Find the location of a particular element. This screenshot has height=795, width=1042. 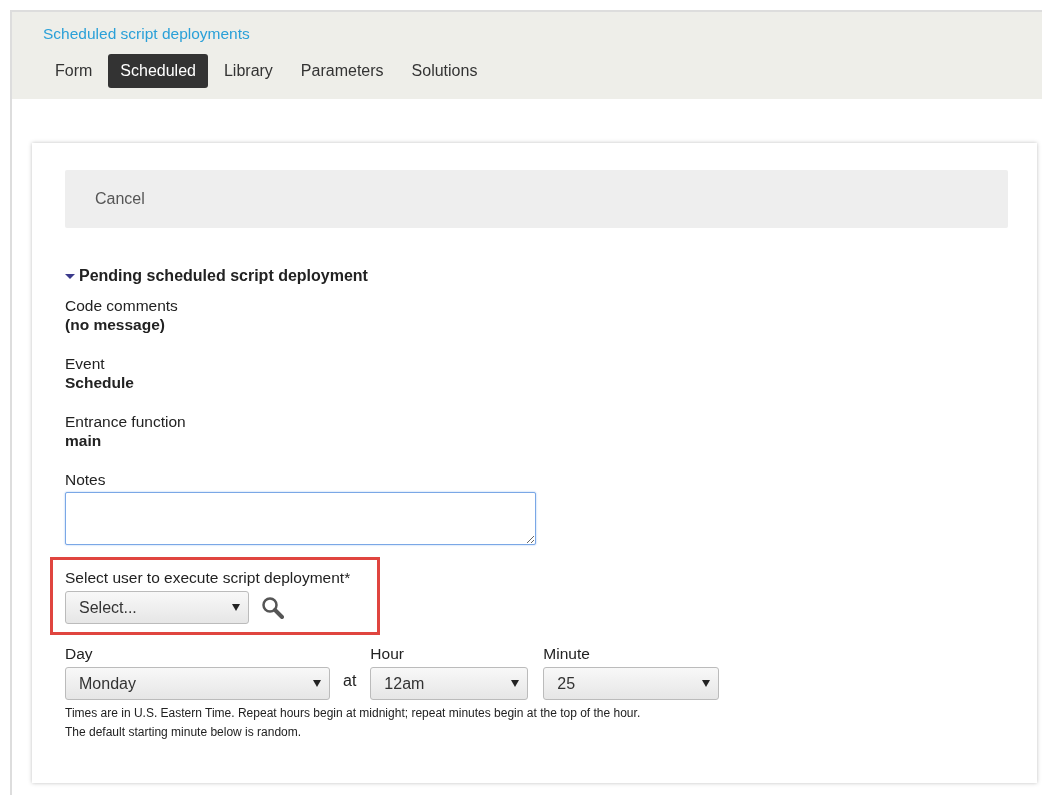

tab: Parameters is located at coordinates (342, 70).